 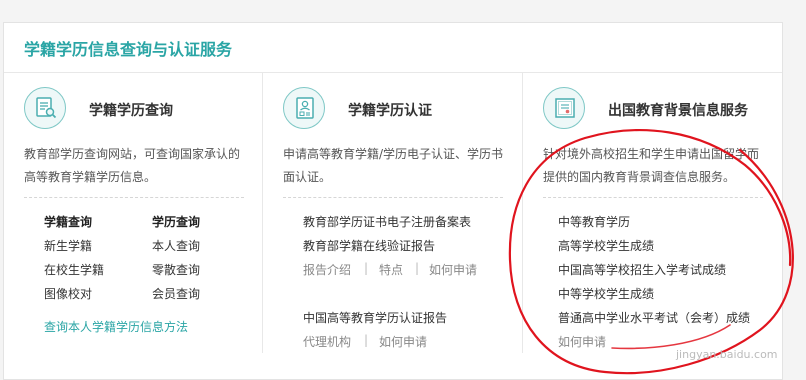 What do you see at coordinates (131, 111) in the screenshot?
I see `column-heading: 学籍学历查询` at bounding box center [131, 111].